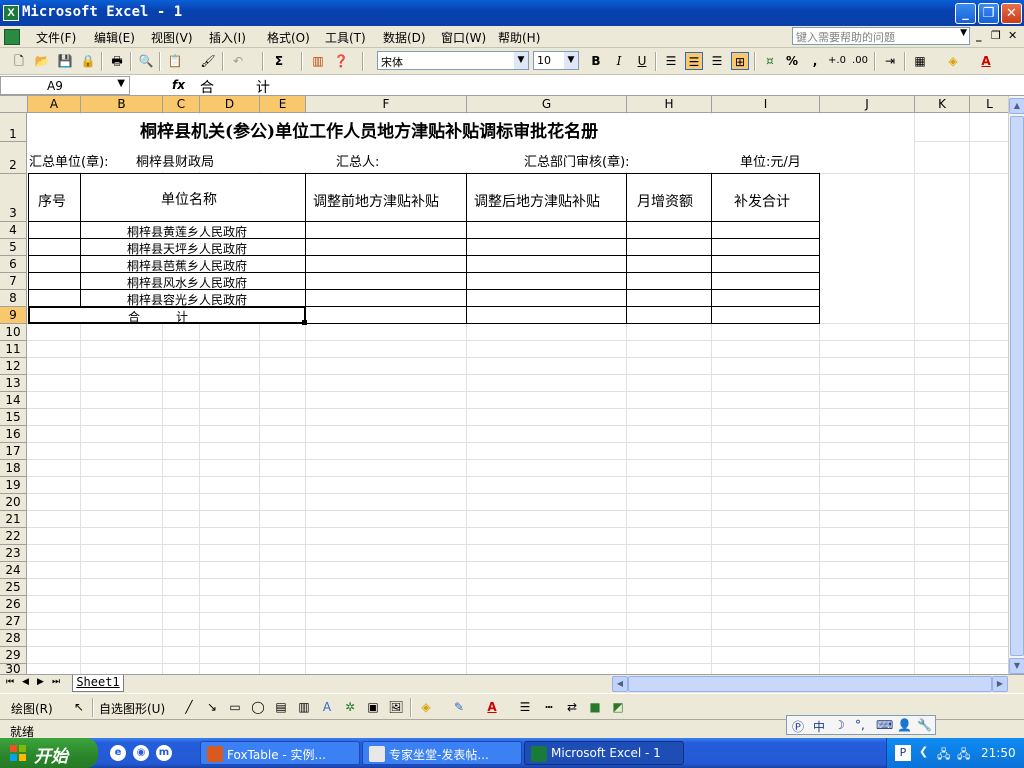 This screenshot has width=1024, height=768. What do you see at coordinates (965, 753) in the screenshot?
I see `network2-icon: 🖧` at bounding box center [965, 753].